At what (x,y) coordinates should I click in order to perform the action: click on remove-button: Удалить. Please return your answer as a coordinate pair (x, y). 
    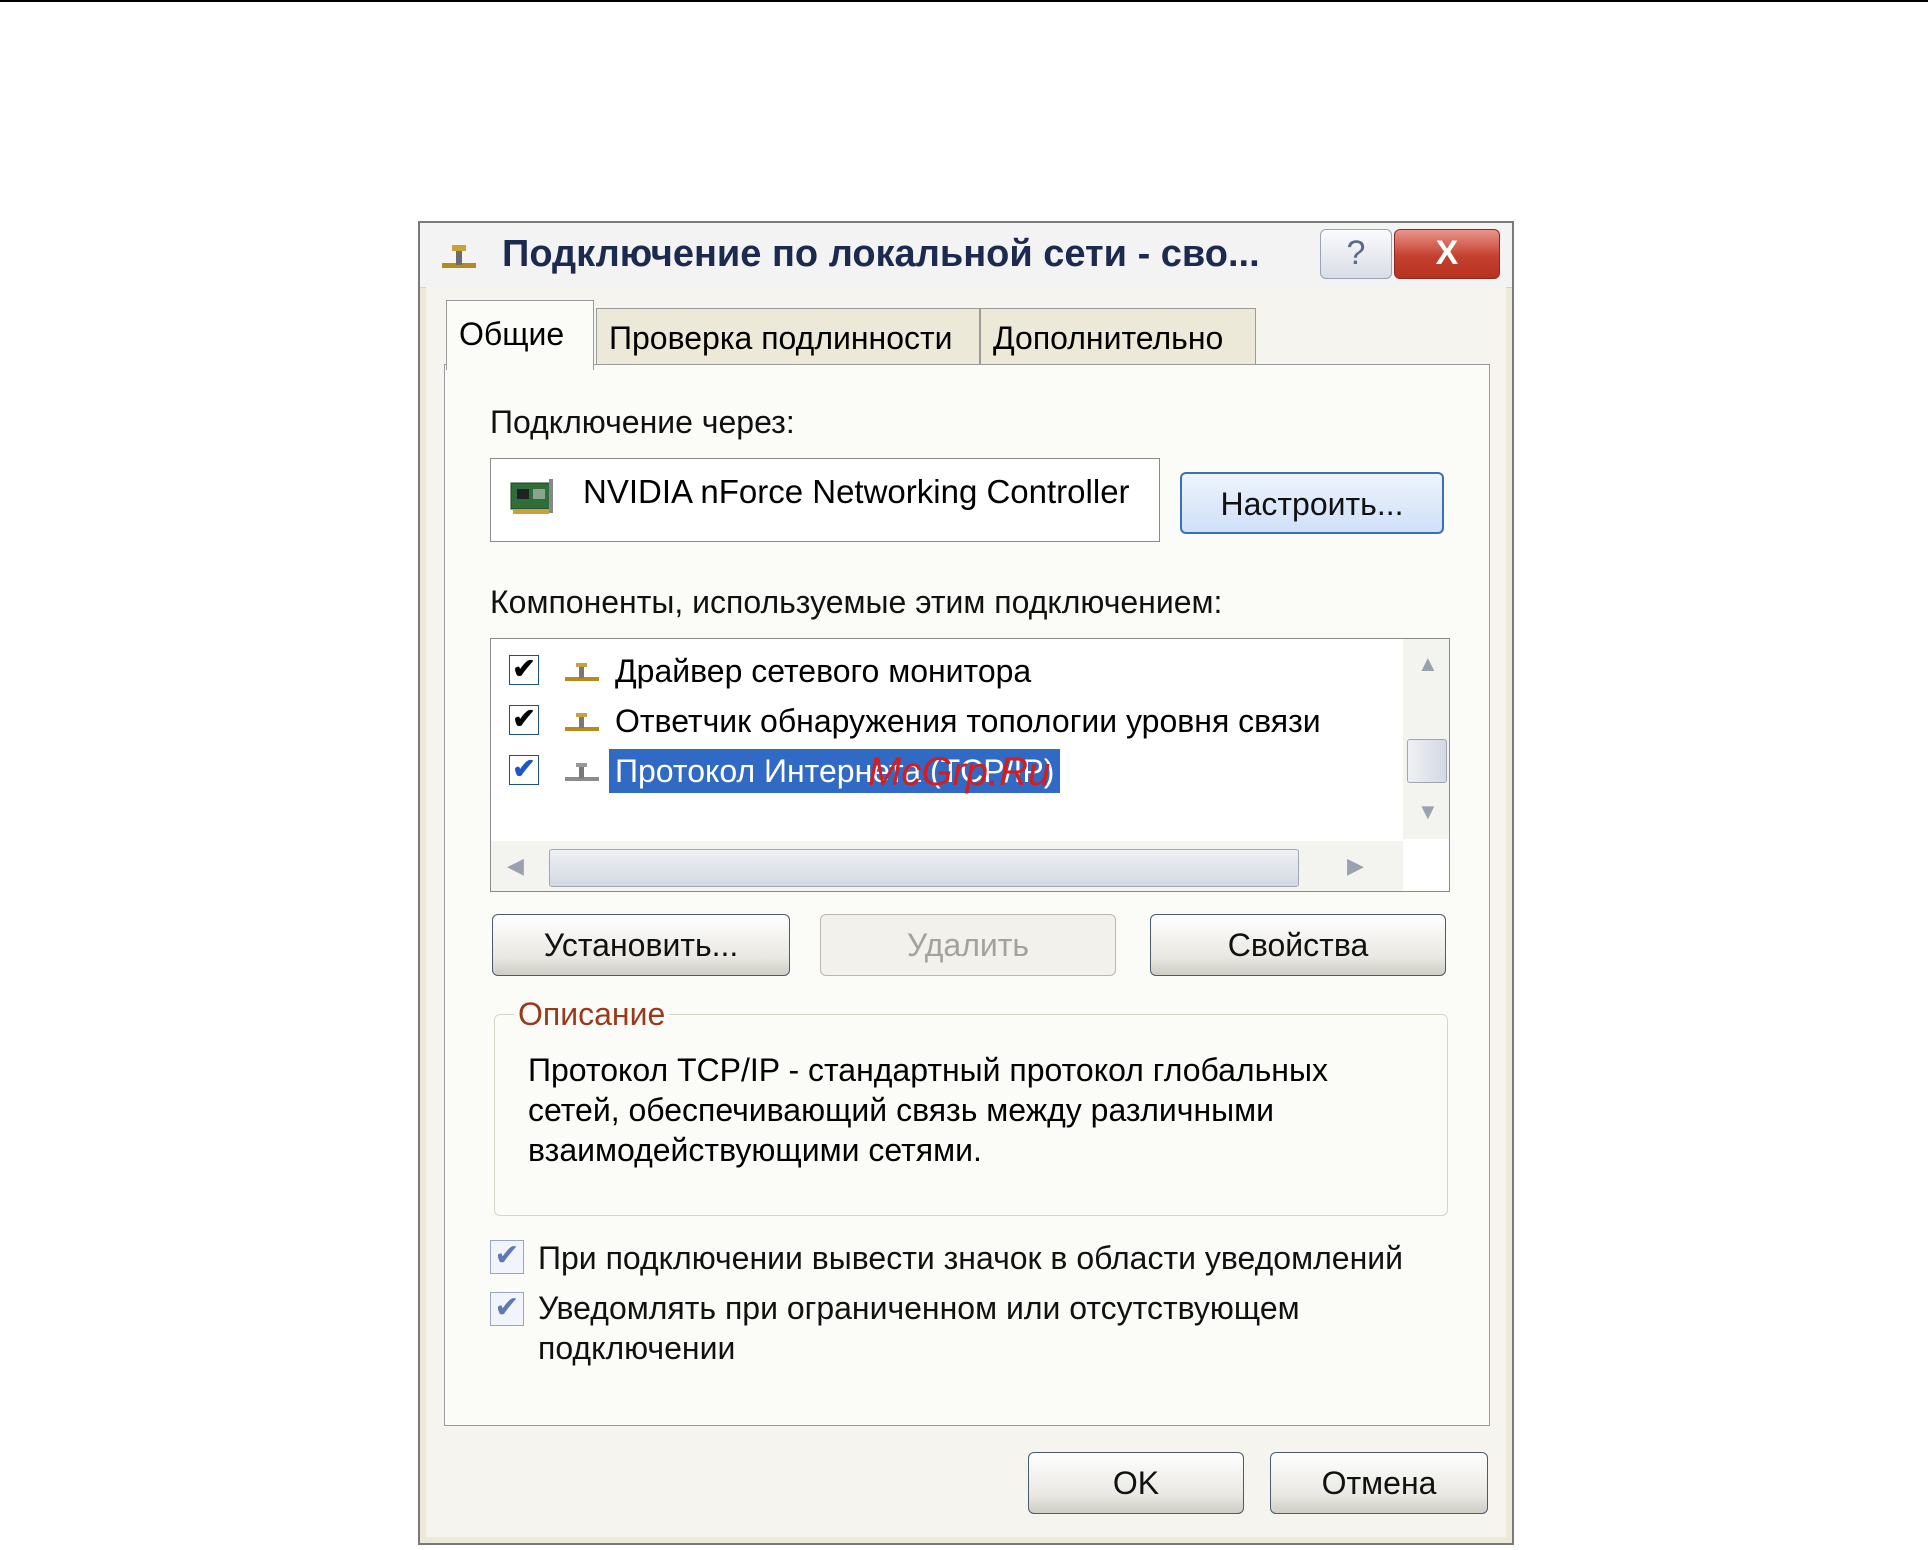
    Looking at the image, I should click on (968, 945).